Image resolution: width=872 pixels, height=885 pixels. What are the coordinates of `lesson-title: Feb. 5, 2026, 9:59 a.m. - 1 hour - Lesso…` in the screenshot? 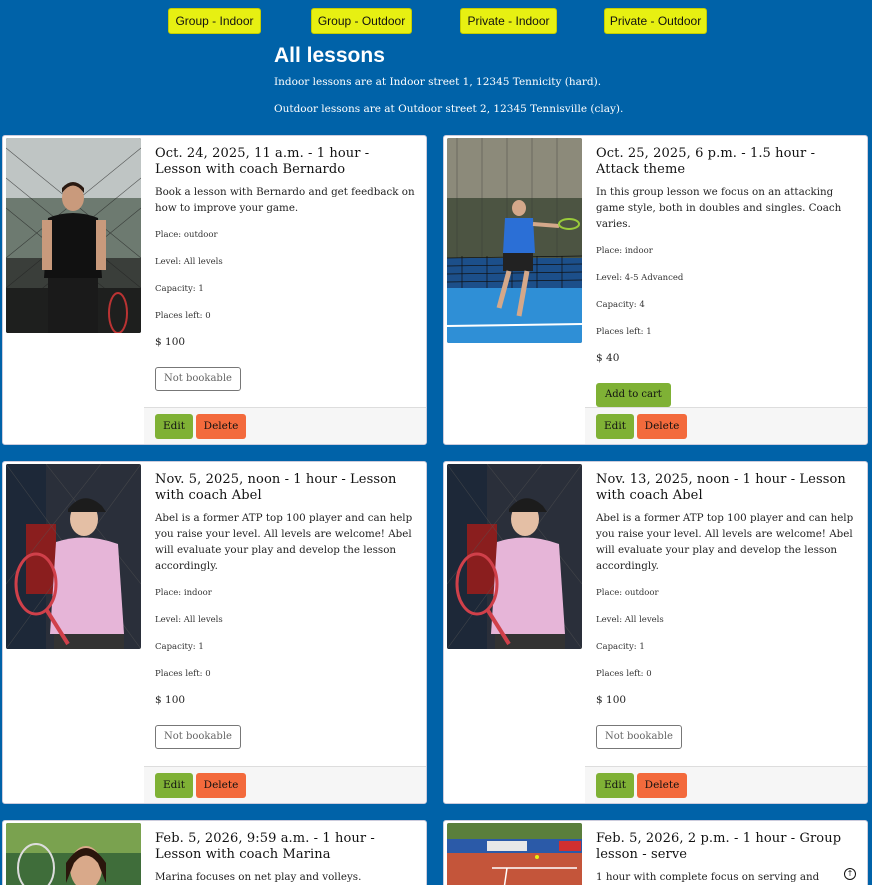 It's located at (265, 846).